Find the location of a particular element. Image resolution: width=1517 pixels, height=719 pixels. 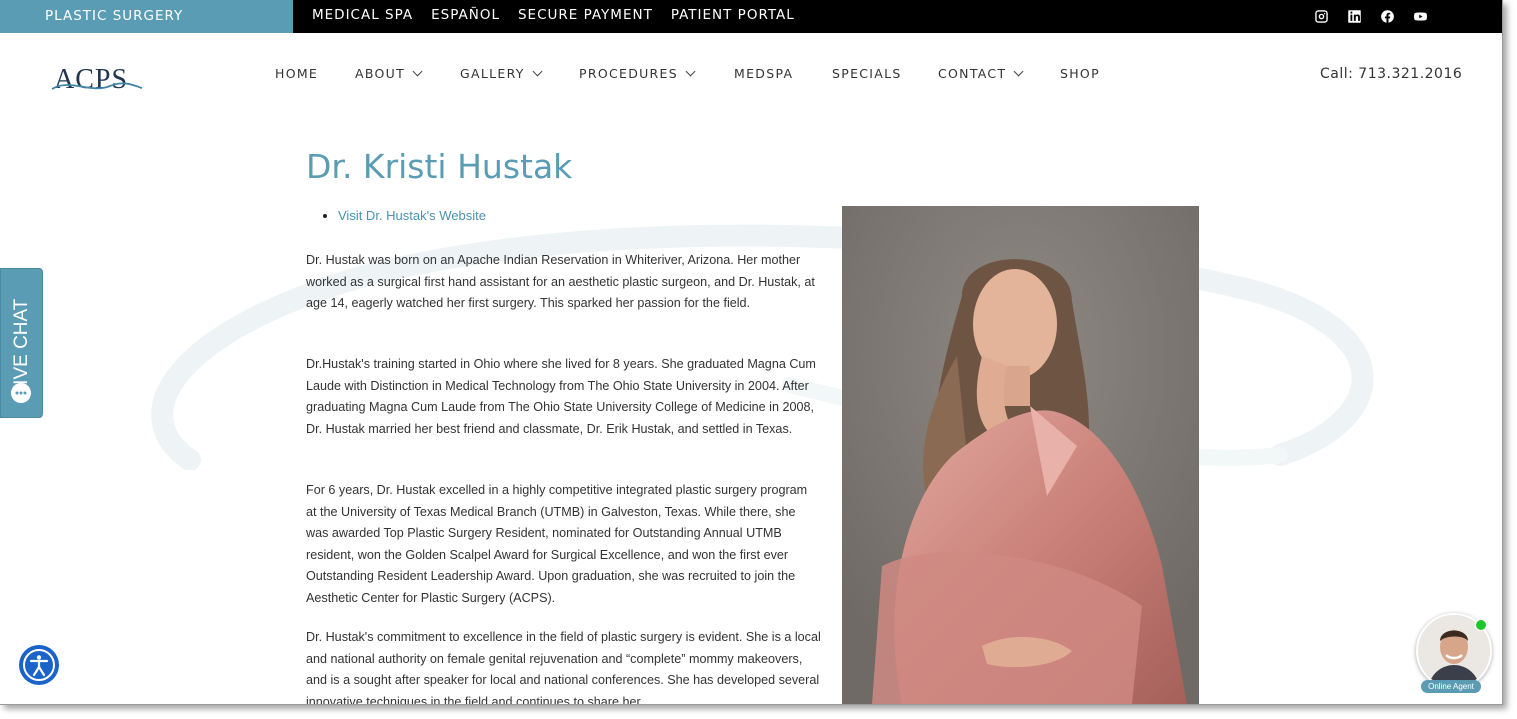

nav-item-medspa: MEDSPA is located at coordinates (763, 73).